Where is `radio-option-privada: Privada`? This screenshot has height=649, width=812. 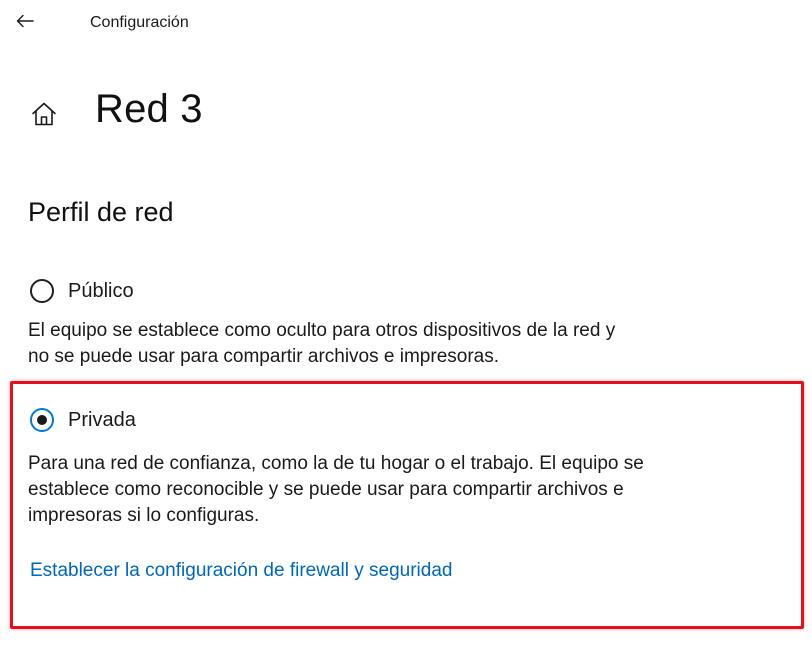
radio-option-privada: Privada is located at coordinates (83, 420).